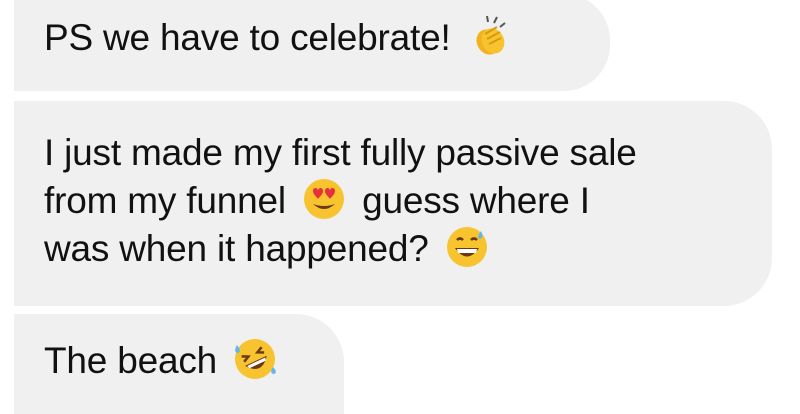 The height and width of the screenshot is (414, 800). I want to click on message-text: from my funnel, so click(165, 200).